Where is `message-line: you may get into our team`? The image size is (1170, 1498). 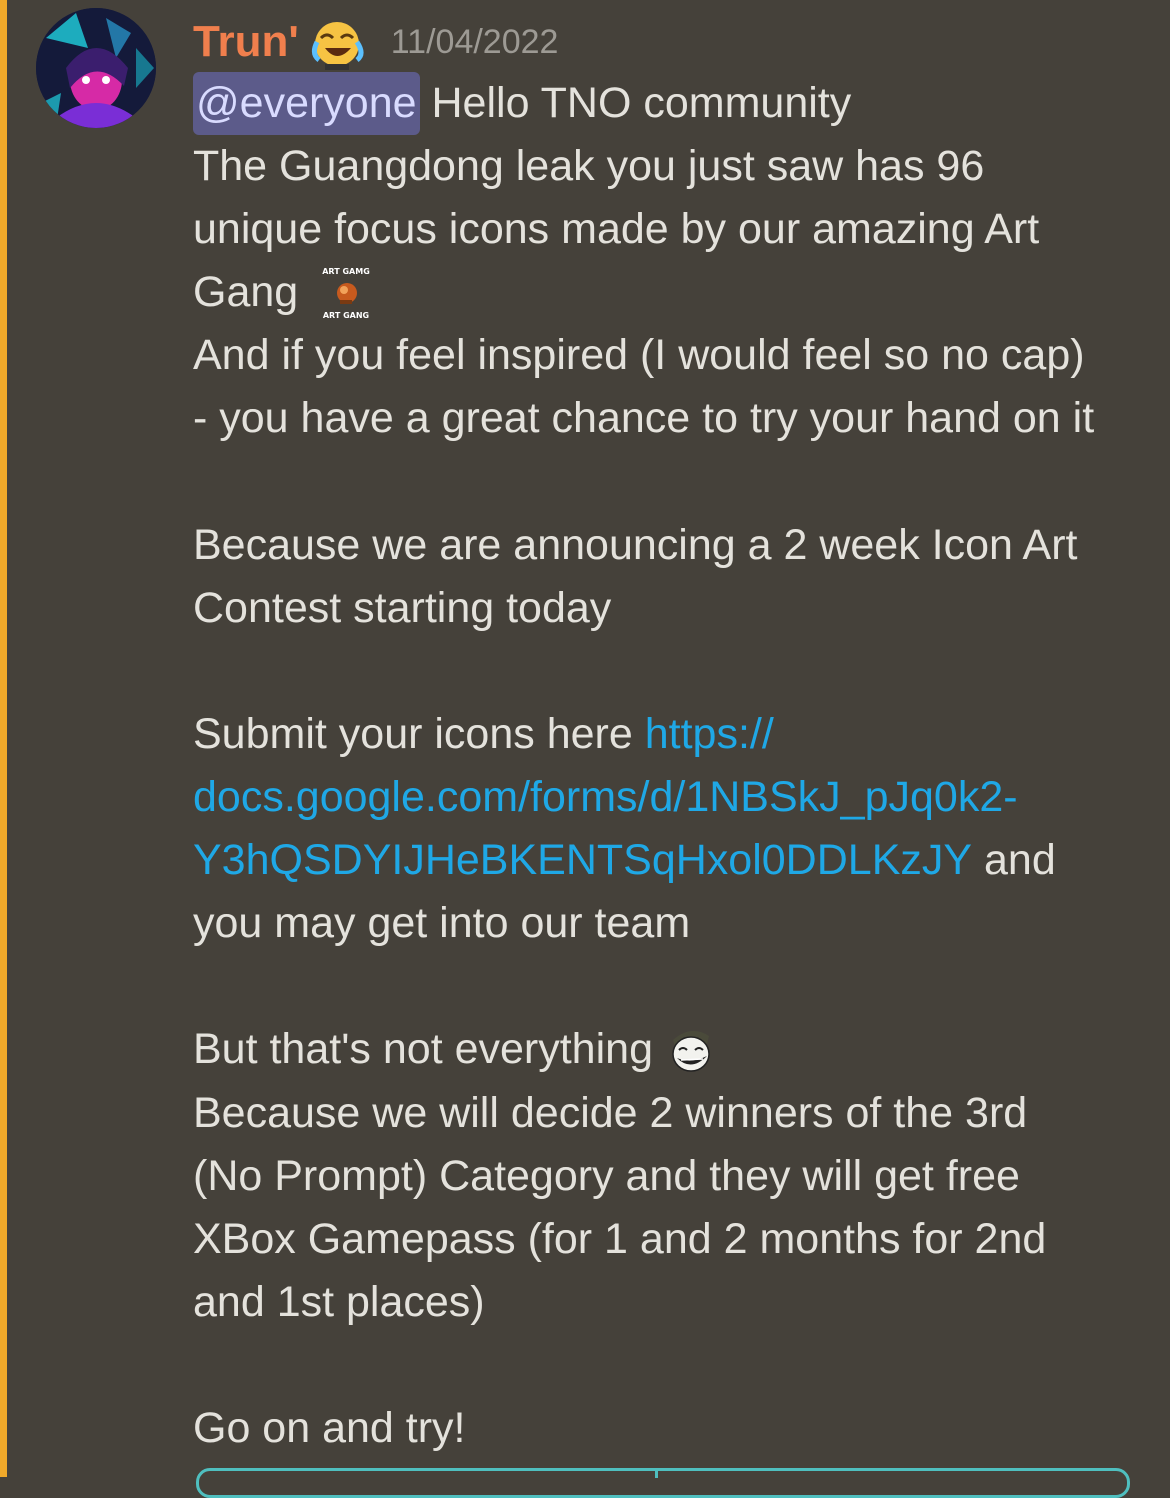
message-line: you may get into our team is located at coordinates (668, 923).